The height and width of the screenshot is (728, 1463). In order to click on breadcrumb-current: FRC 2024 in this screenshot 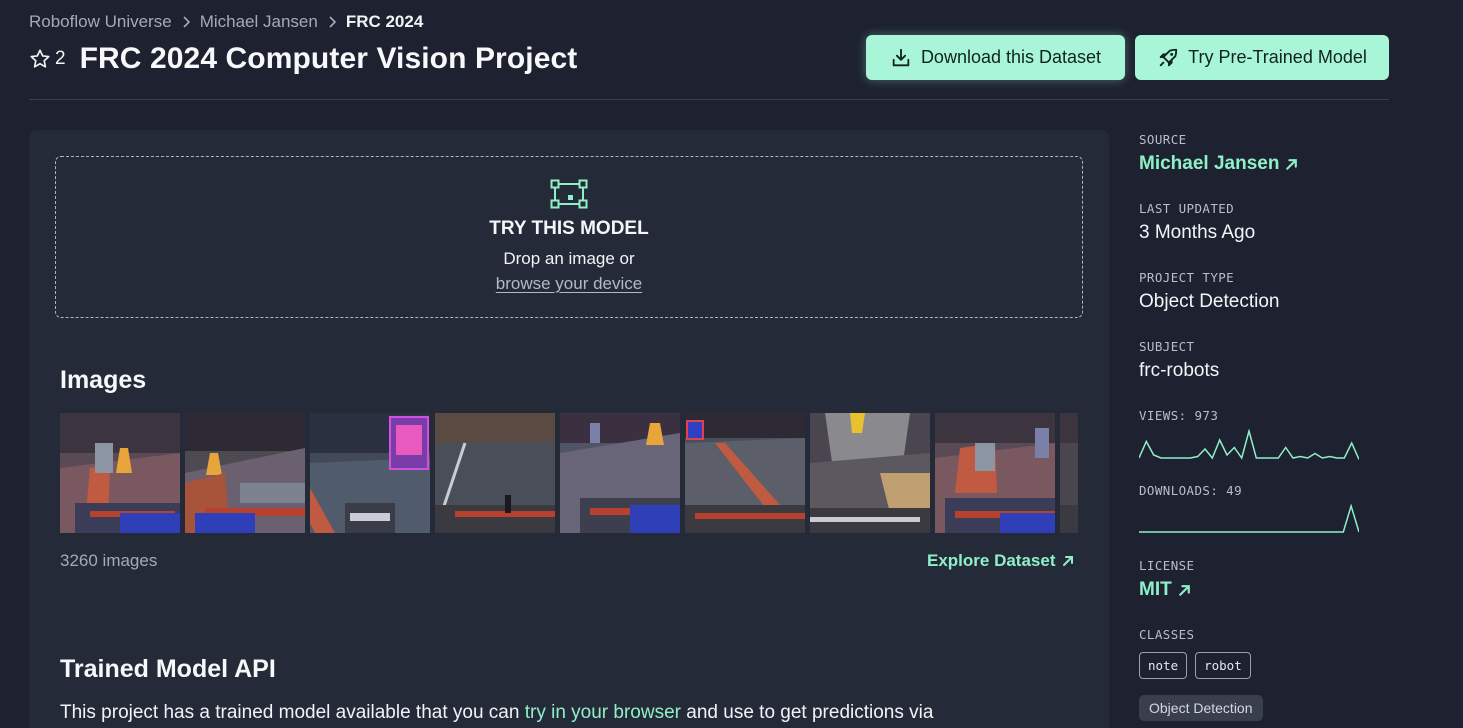, I will do `click(384, 21)`.